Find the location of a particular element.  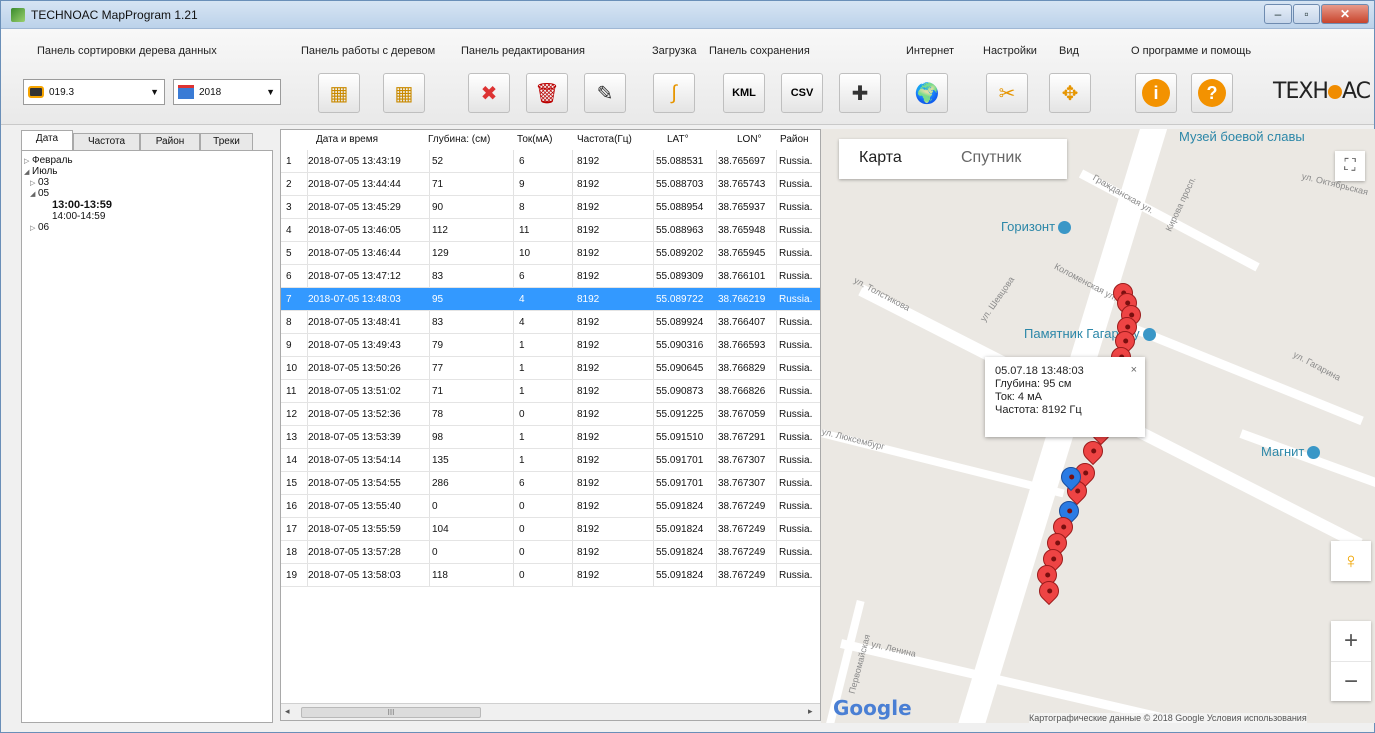

settings-button: ✂ is located at coordinates (1007, 93).